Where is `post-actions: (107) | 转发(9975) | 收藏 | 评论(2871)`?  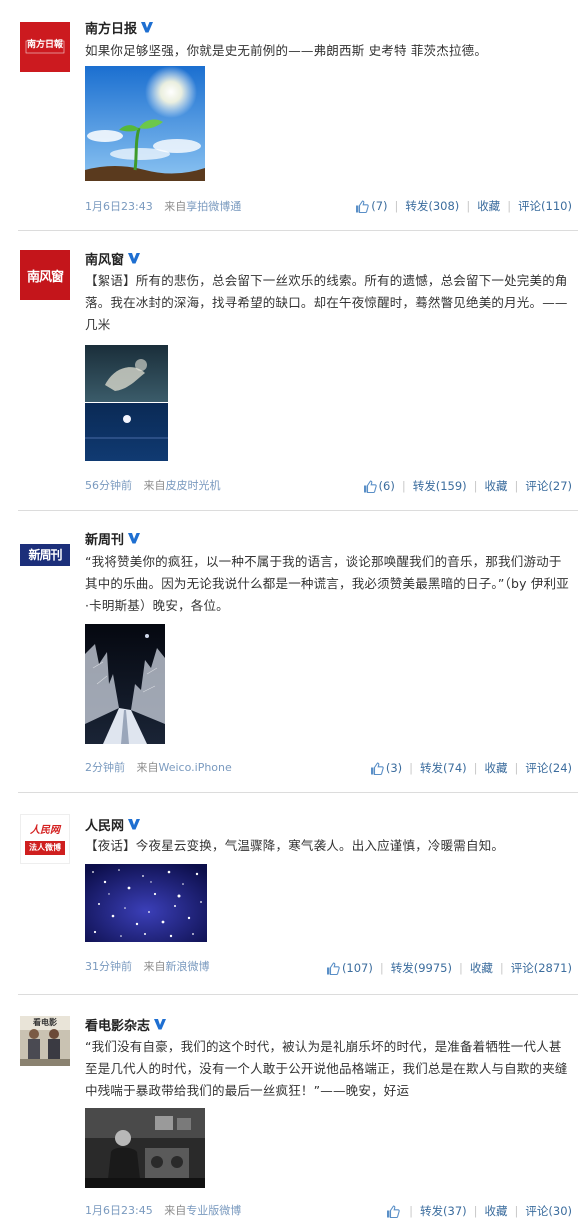 post-actions: (107) | 转发(9975) | 收藏 | 评论(2871) is located at coordinates (449, 968).